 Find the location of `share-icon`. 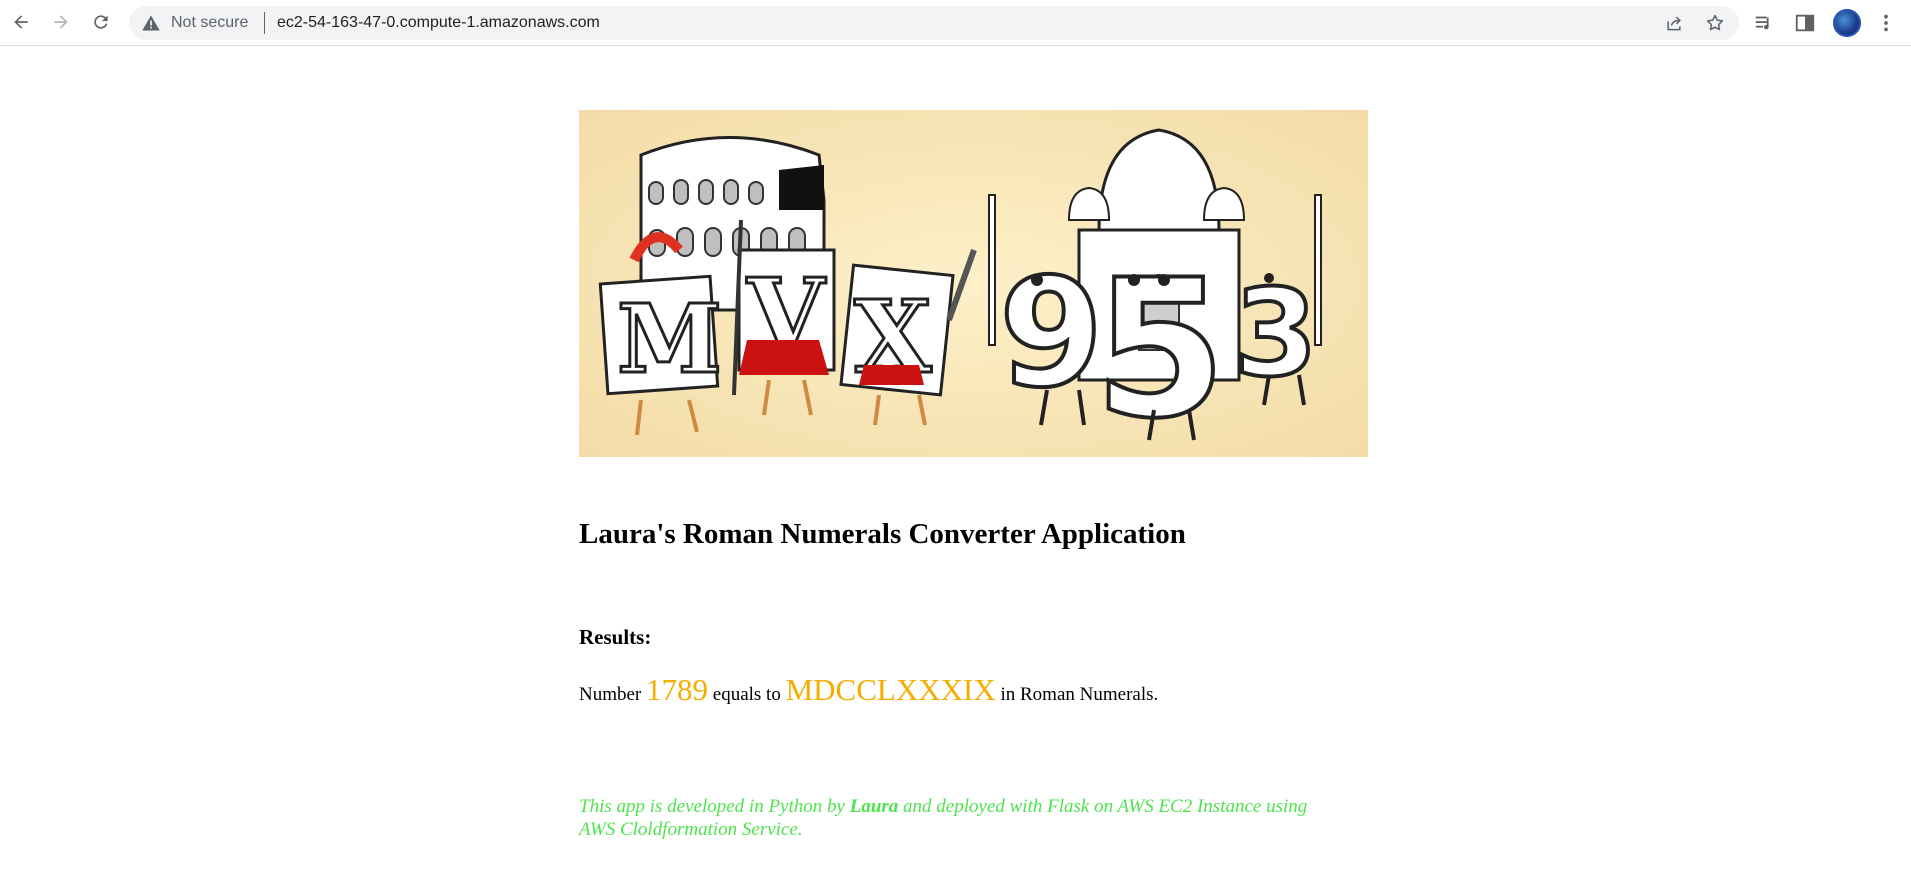

share-icon is located at coordinates (1674, 23).